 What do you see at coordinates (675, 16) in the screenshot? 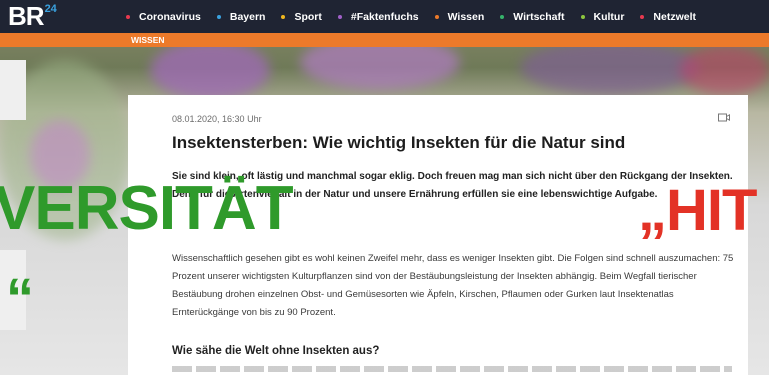
I see `nav-item-label: Netzwelt` at bounding box center [675, 16].